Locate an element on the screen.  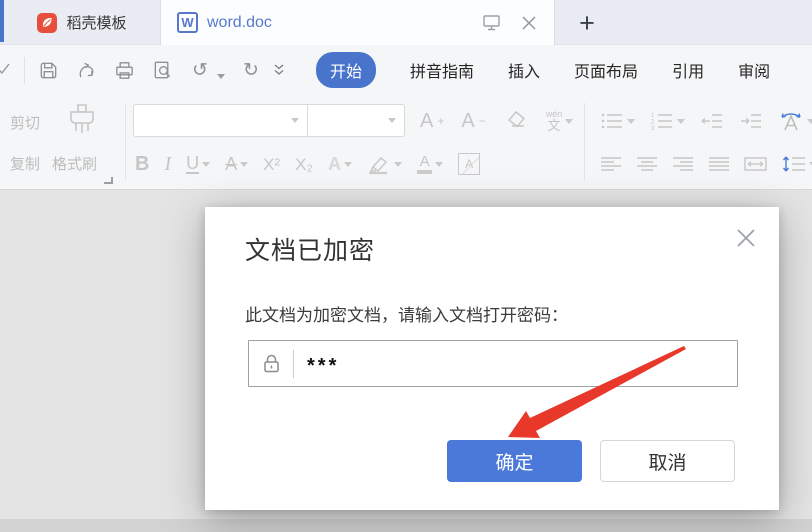
copy-button: 复制 is located at coordinates (25, 163).